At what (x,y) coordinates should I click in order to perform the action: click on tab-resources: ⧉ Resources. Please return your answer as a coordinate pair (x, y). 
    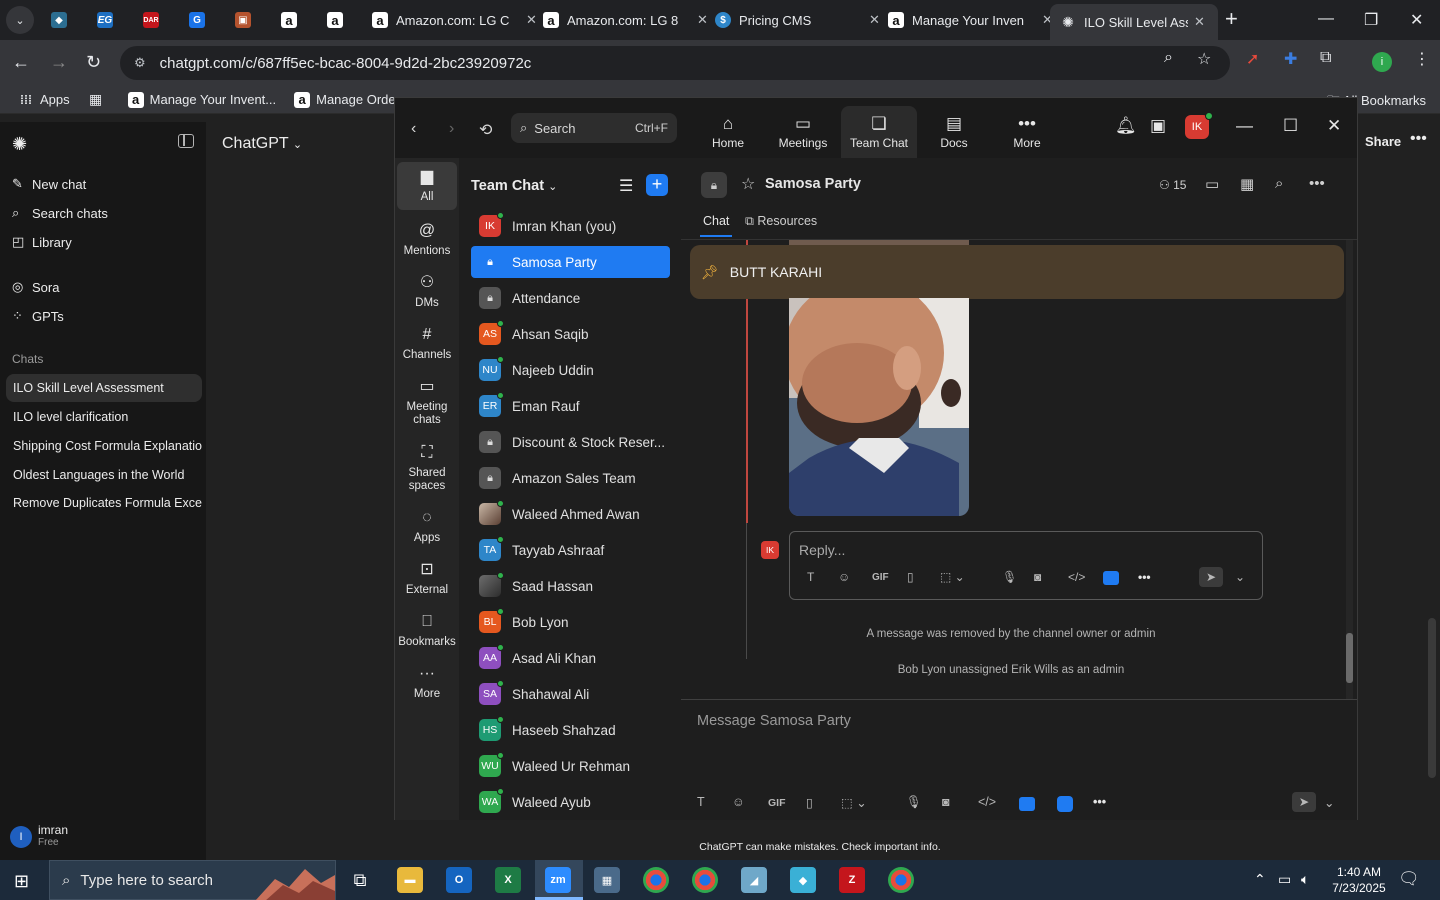
    Looking at the image, I should click on (781, 221).